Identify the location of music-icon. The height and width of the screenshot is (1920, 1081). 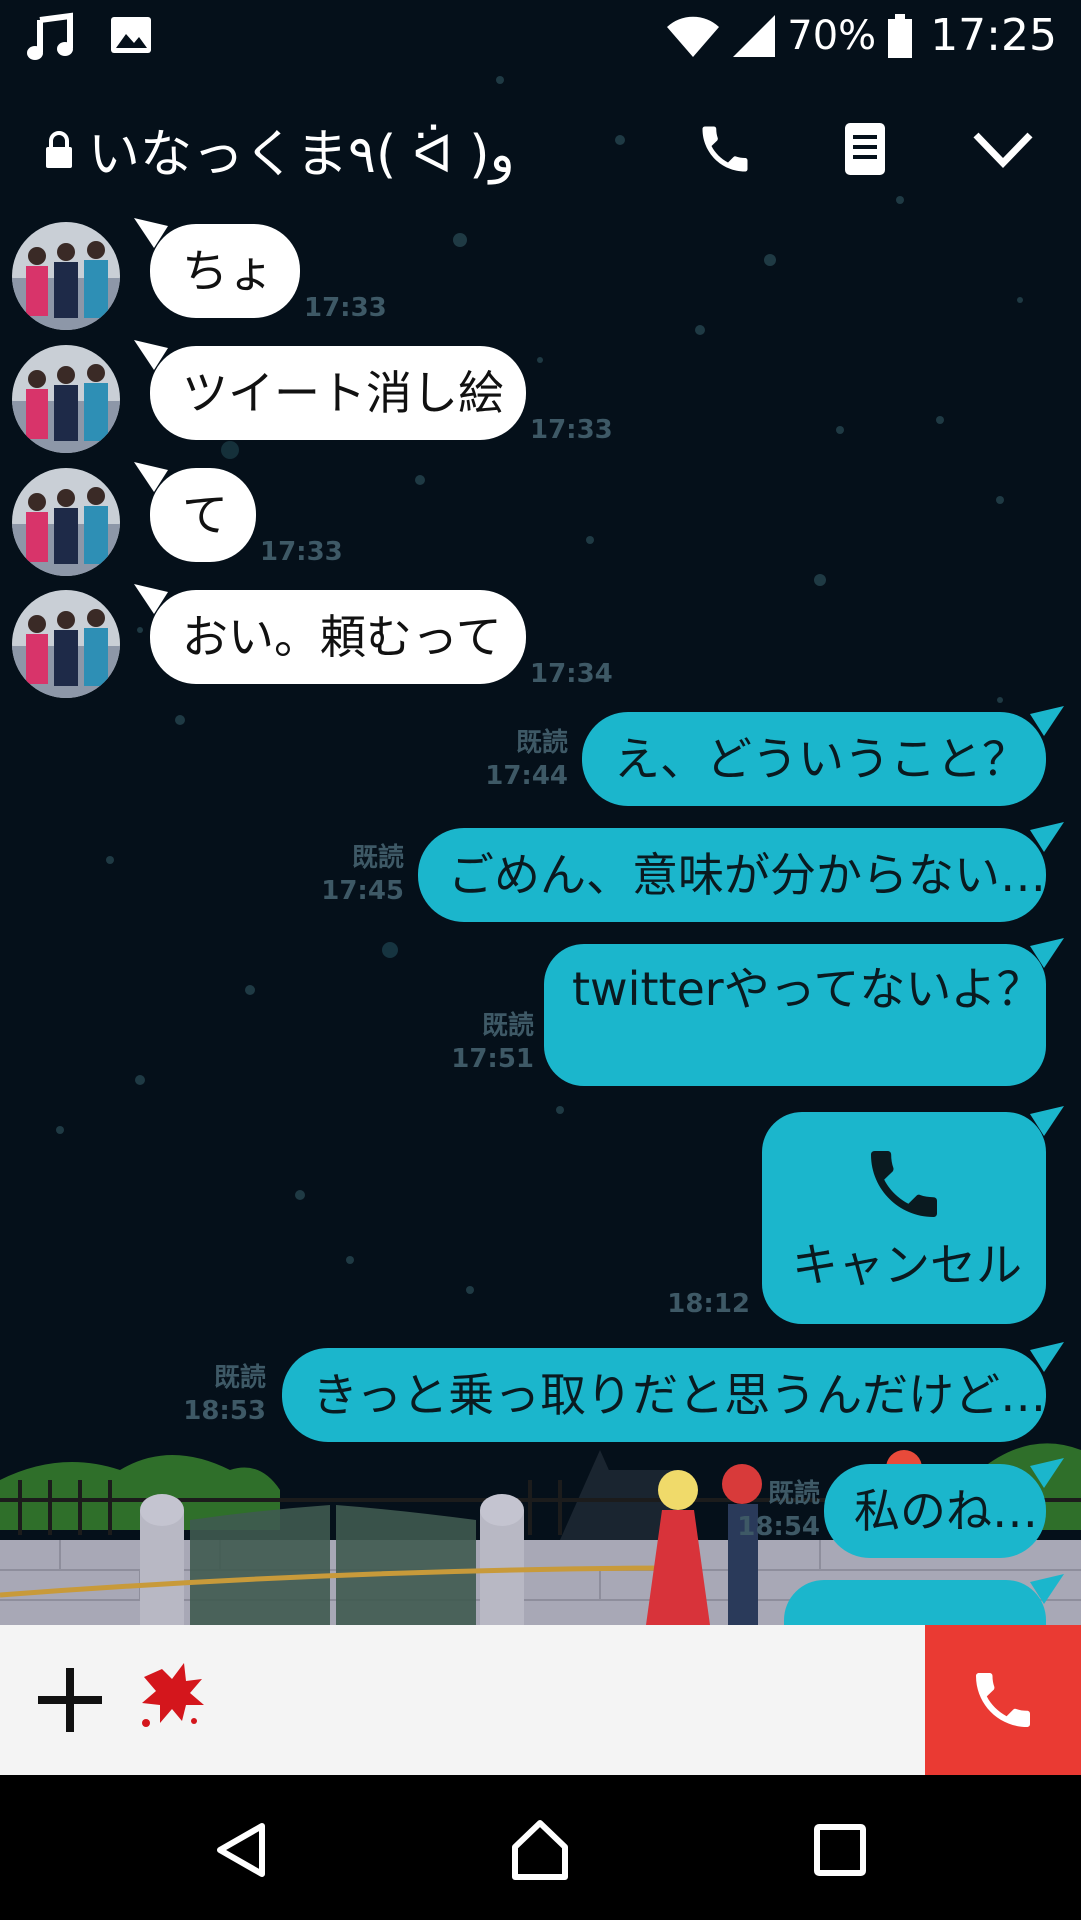
(50, 36).